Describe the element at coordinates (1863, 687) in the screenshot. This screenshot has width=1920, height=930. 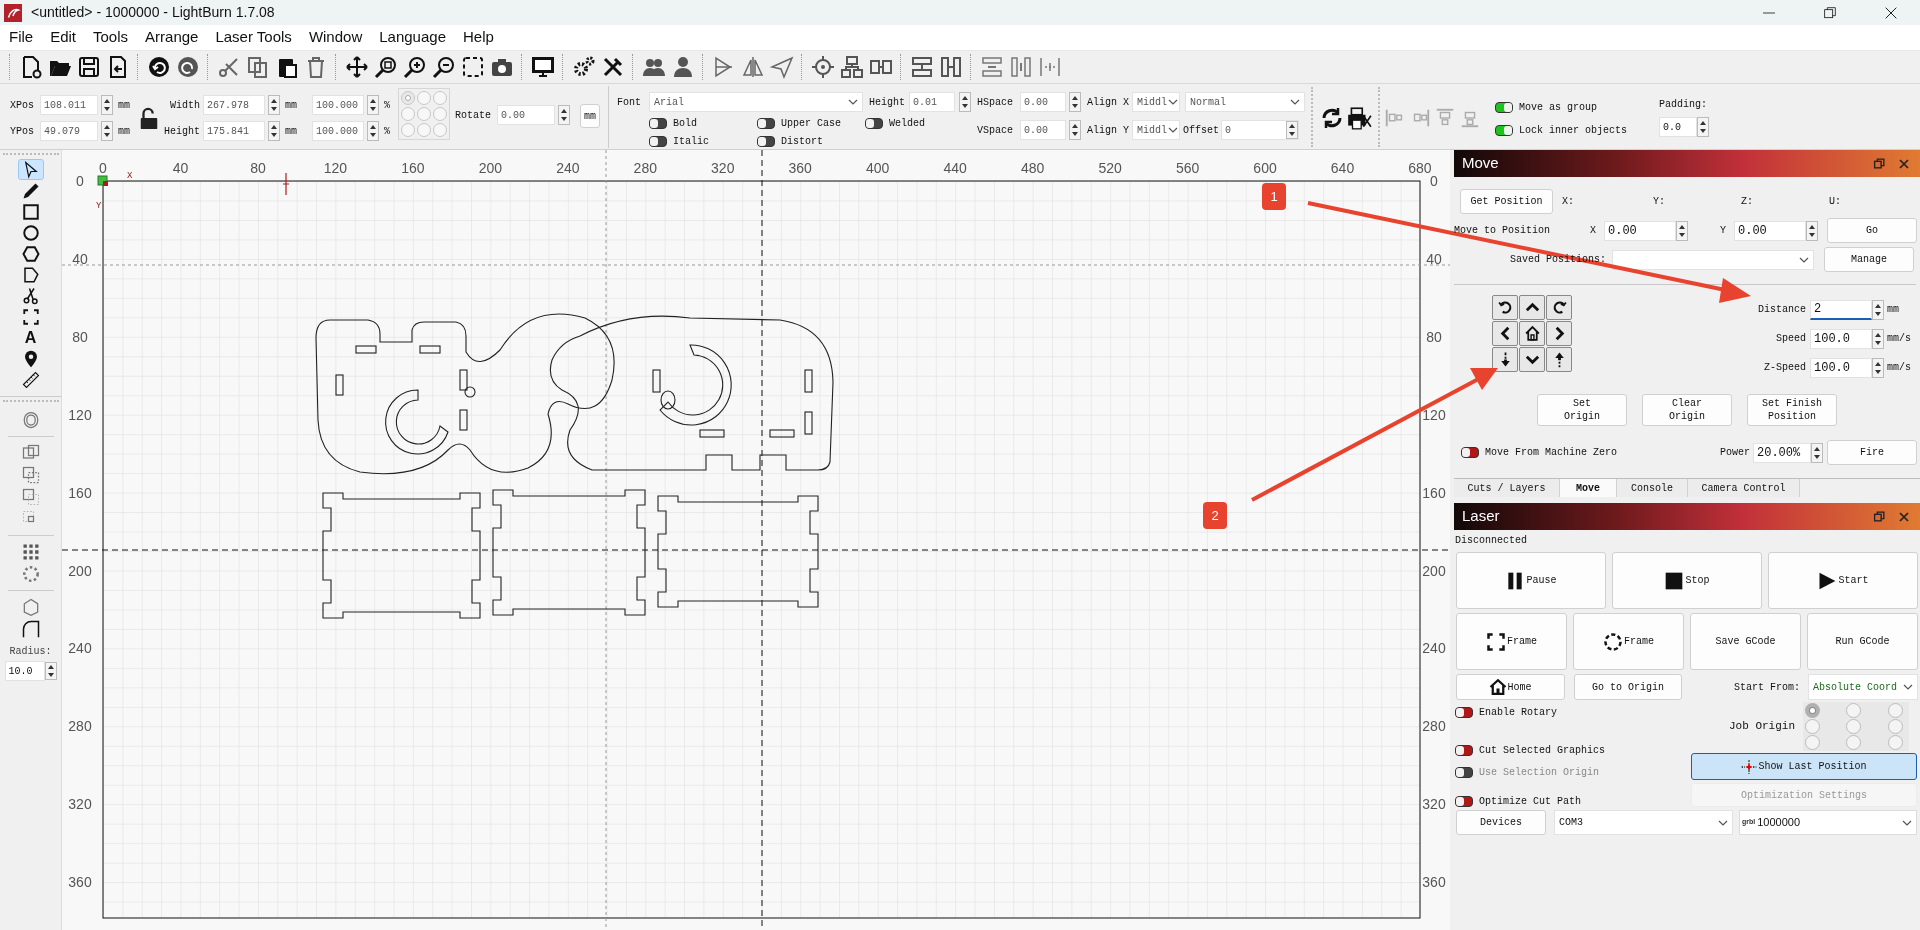
I see `dropdown: Absolute Coord` at that location.